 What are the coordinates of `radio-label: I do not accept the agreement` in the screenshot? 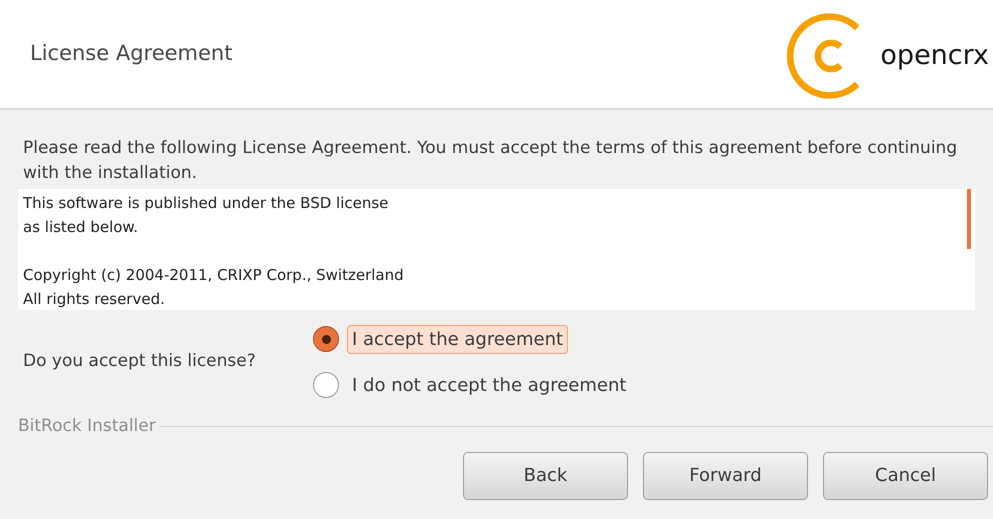 It's located at (489, 386).